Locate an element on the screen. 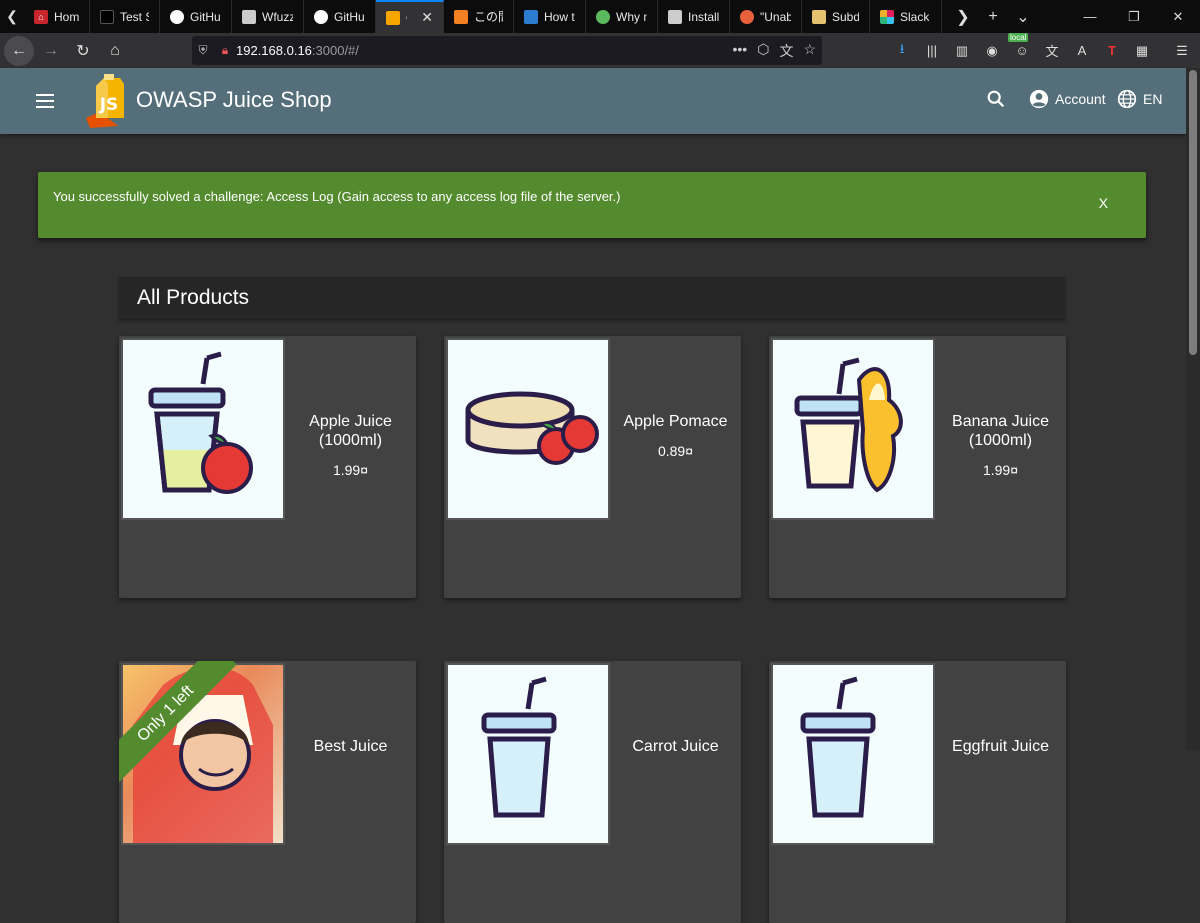 This screenshot has width=1200, height=923. reload-icon: ↻ is located at coordinates (83, 51).